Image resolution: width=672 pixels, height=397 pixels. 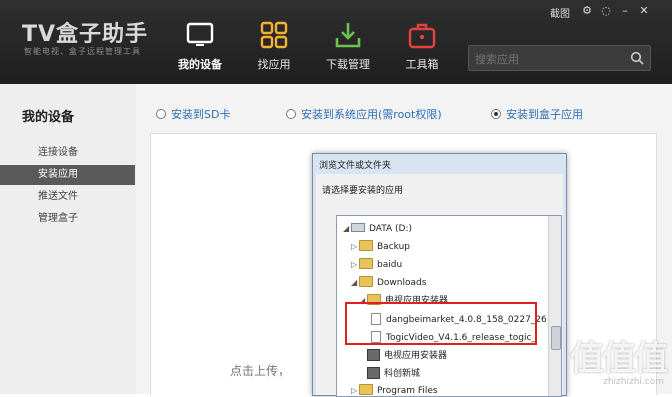 What do you see at coordinates (554, 306) in the screenshot?
I see `tree-scrollbar` at bounding box center [554, 306].